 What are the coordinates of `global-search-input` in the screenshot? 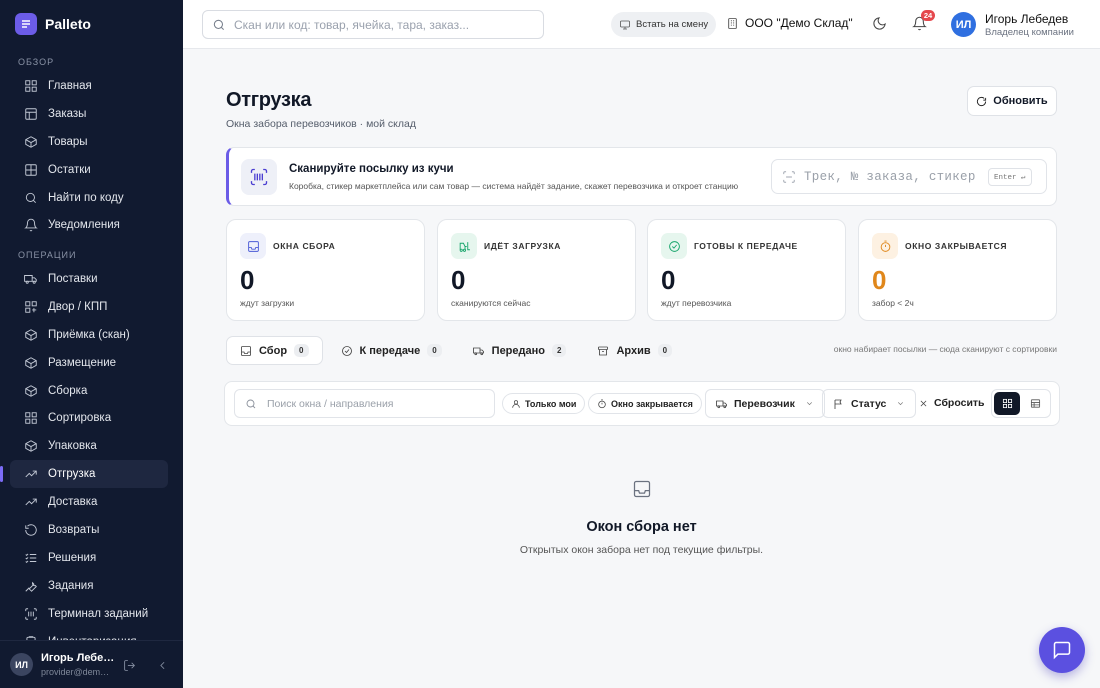 It's located at (379, 24).